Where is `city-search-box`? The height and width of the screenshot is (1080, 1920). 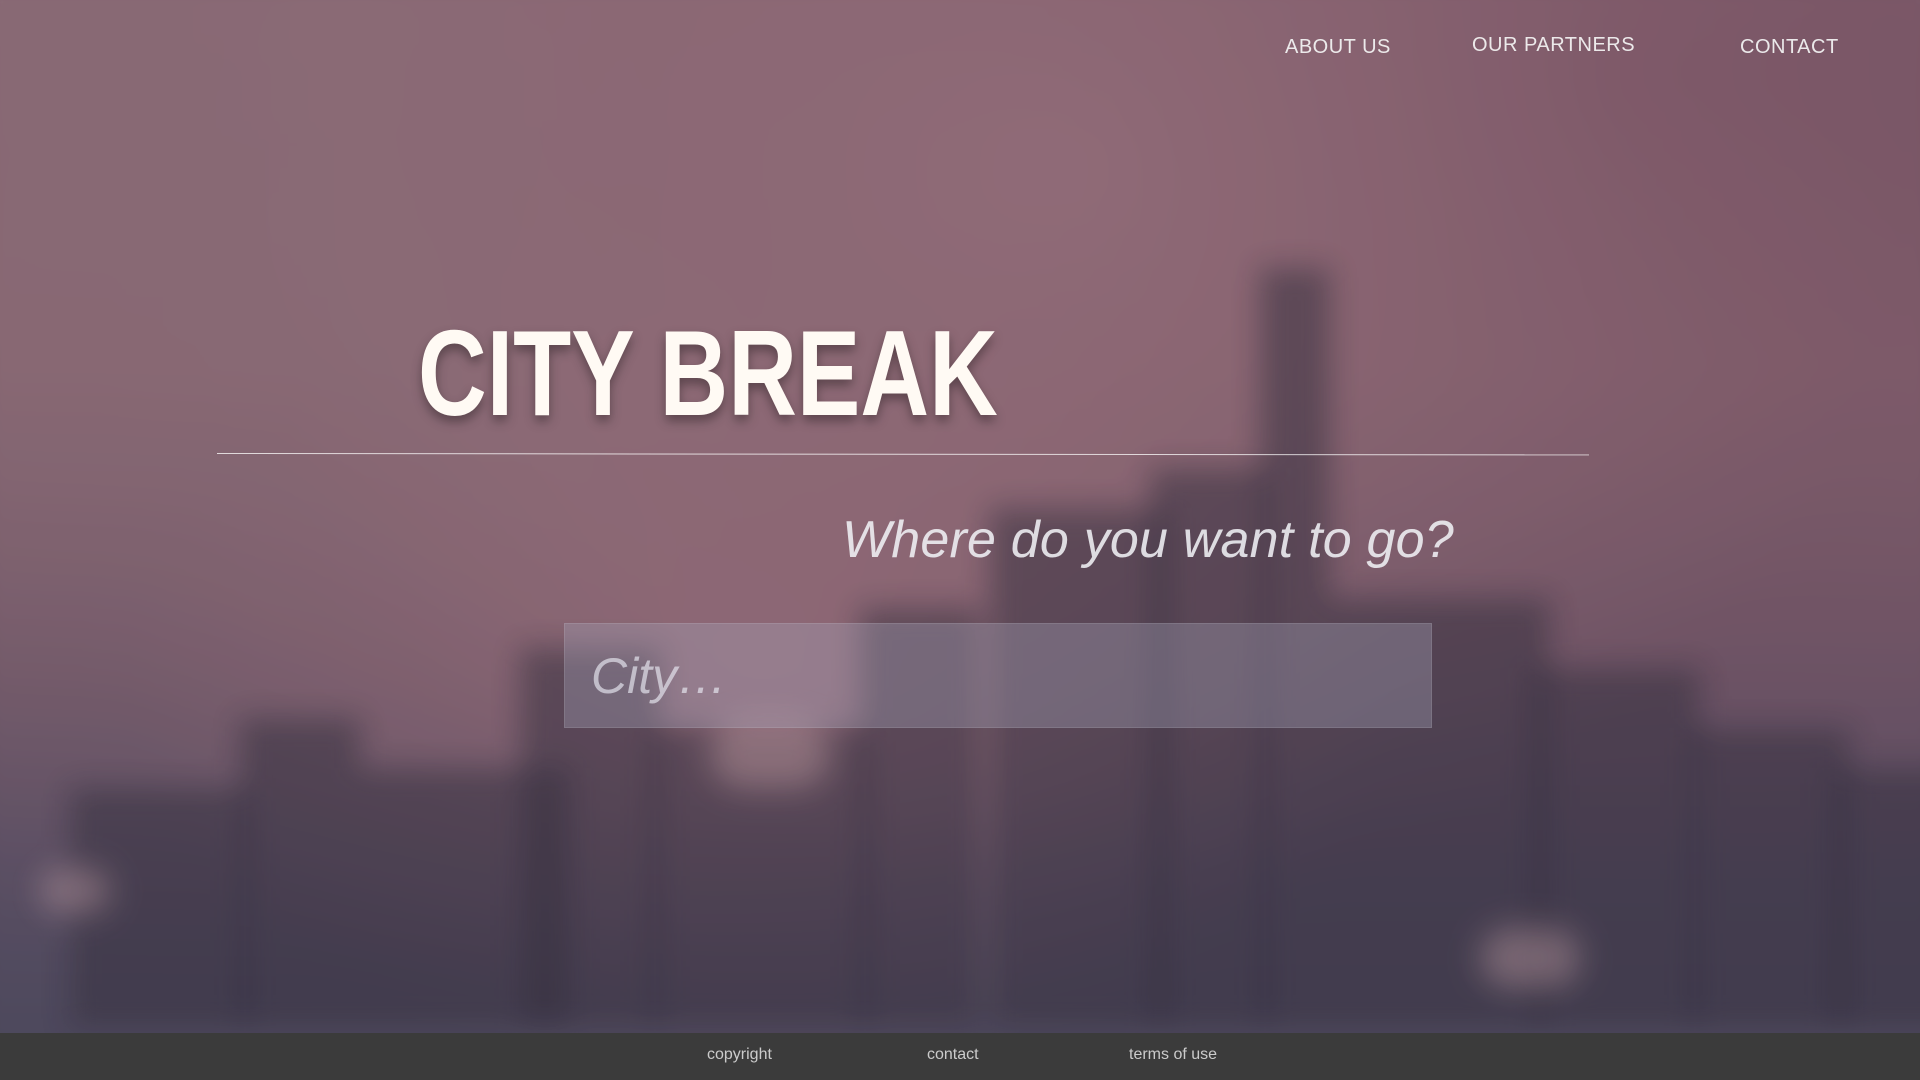 city-search-box is located at coordinates (998, 675).